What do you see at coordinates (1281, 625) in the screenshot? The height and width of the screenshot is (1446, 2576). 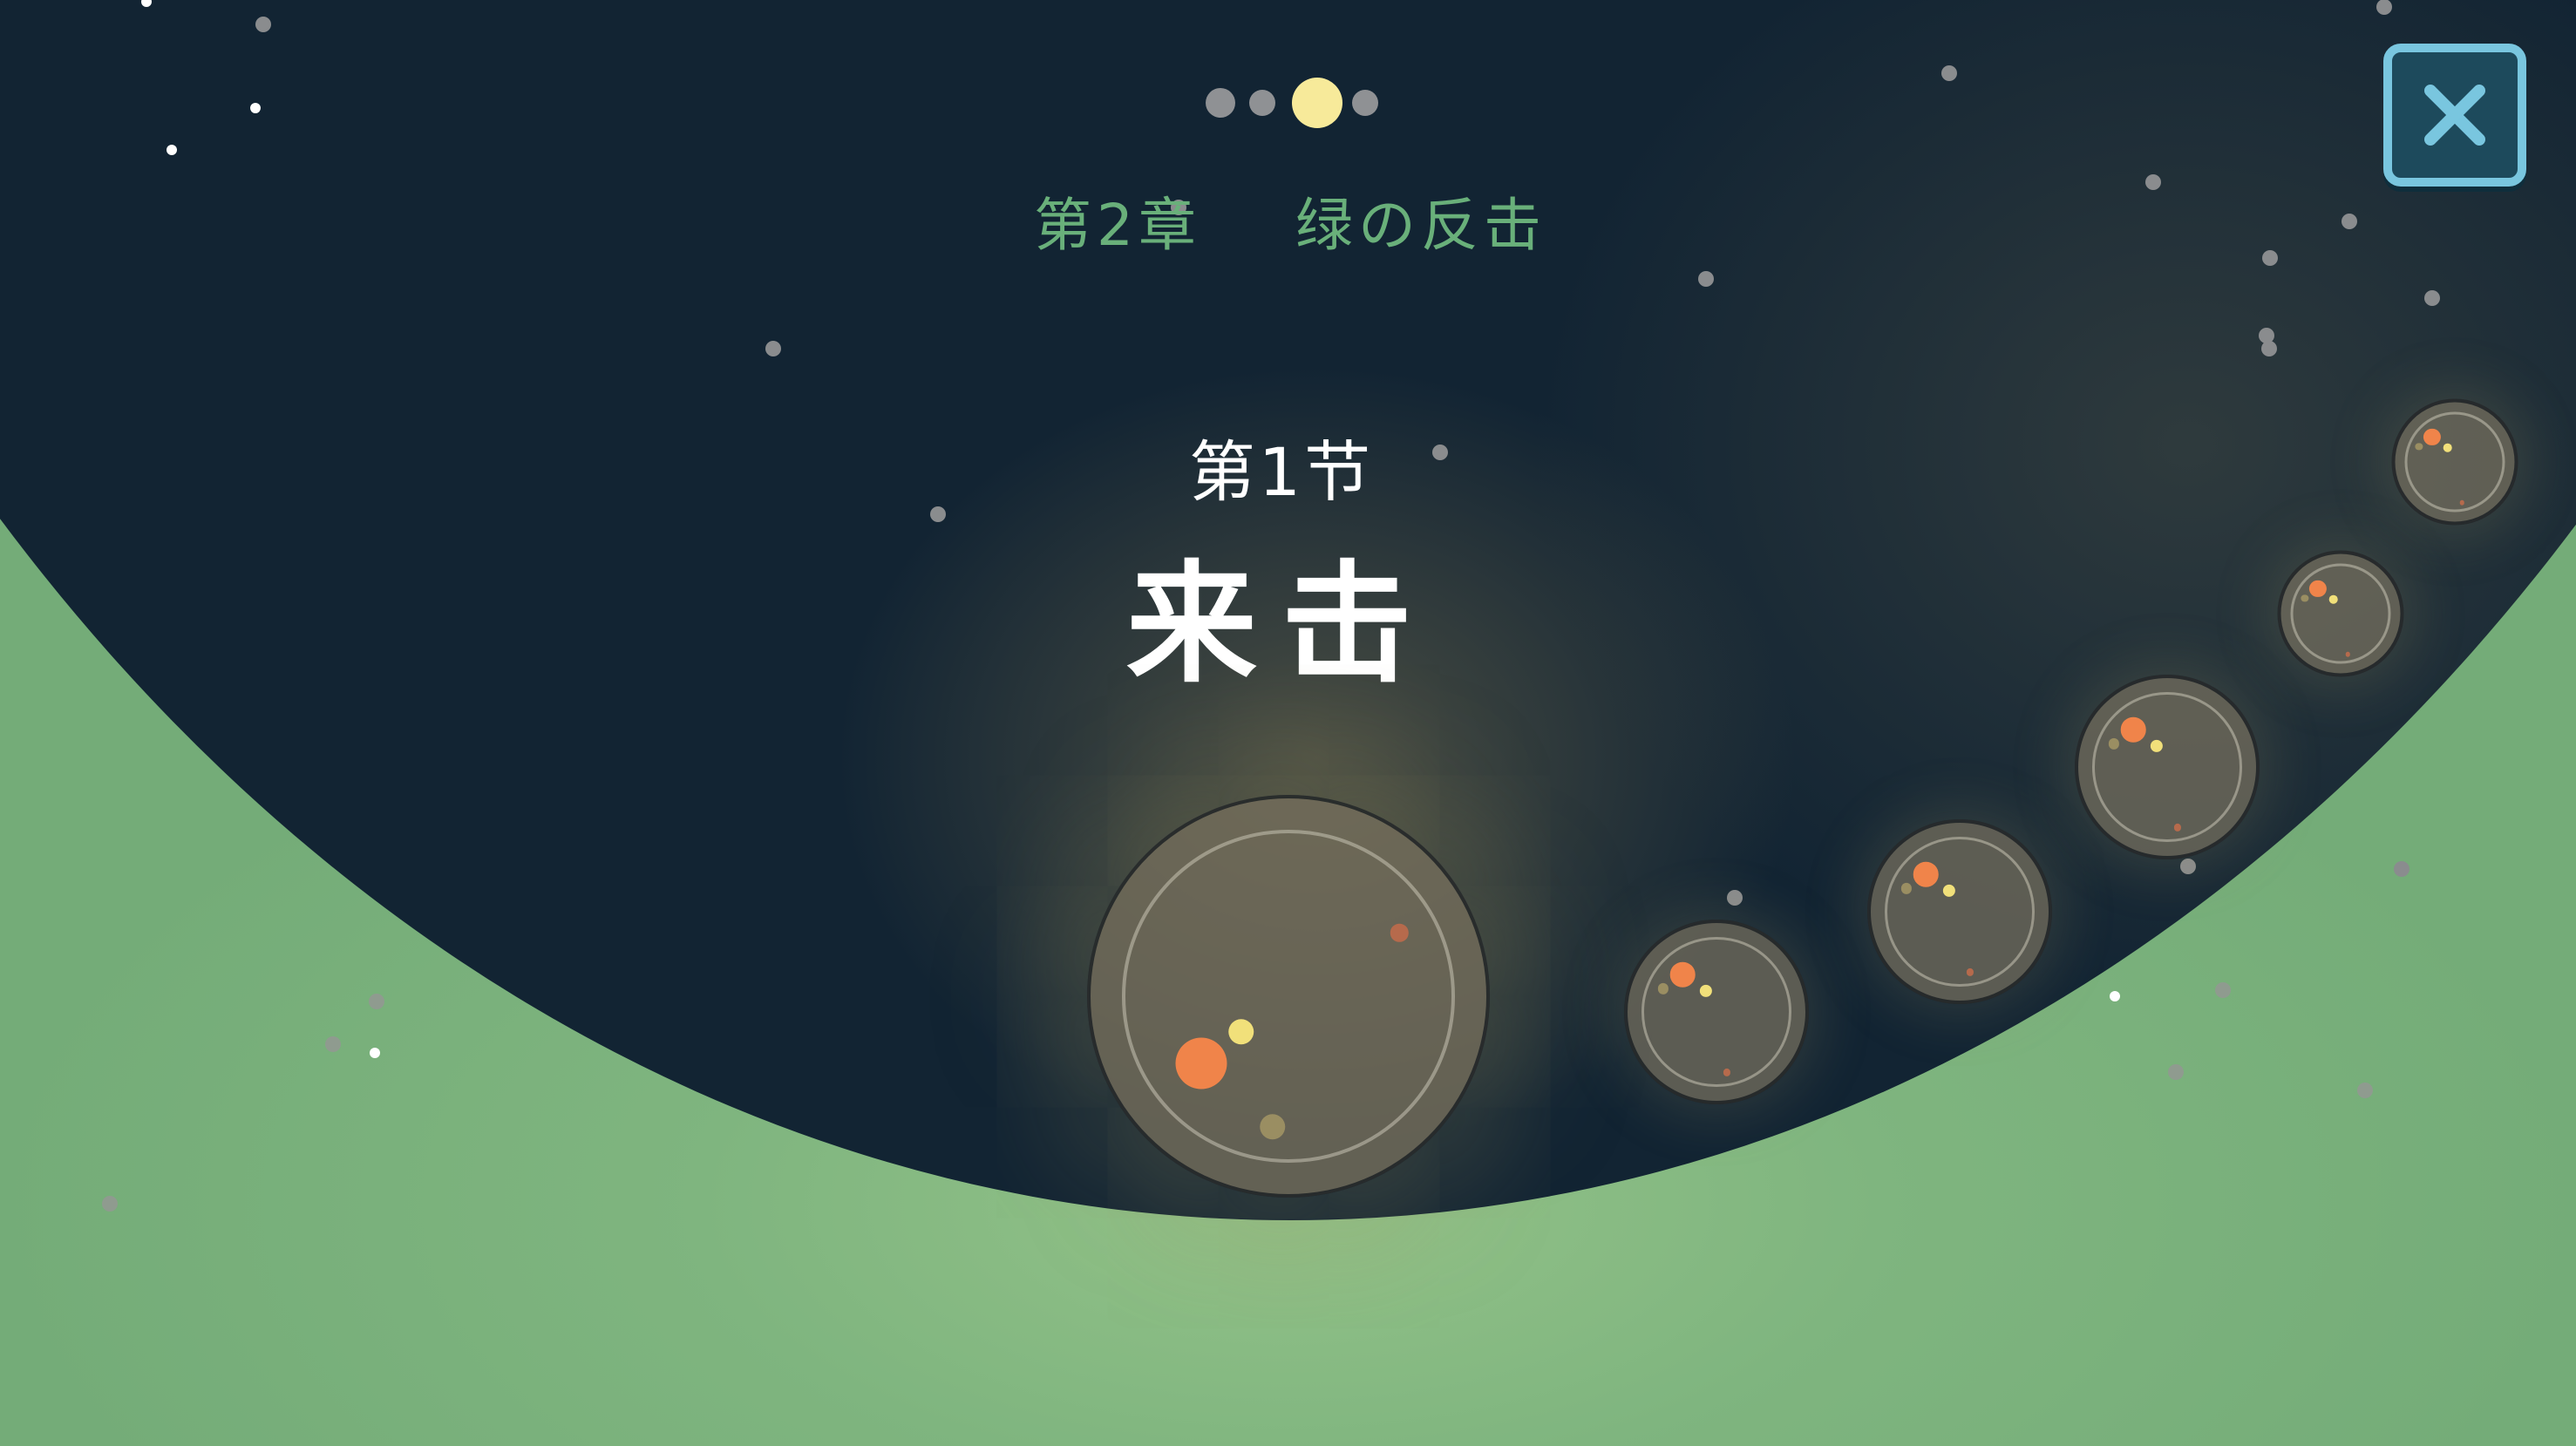 I see `section-title: 来击` at bounding box center [1281, 625].